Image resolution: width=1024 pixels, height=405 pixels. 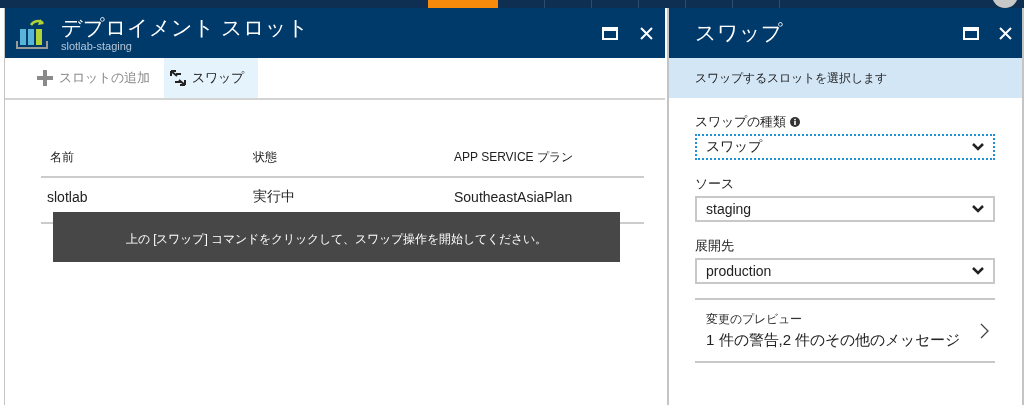 What do you see at coordinates (45, 78) in the screenshot?
I see `plus-icon` at bounding box center [45, 78].